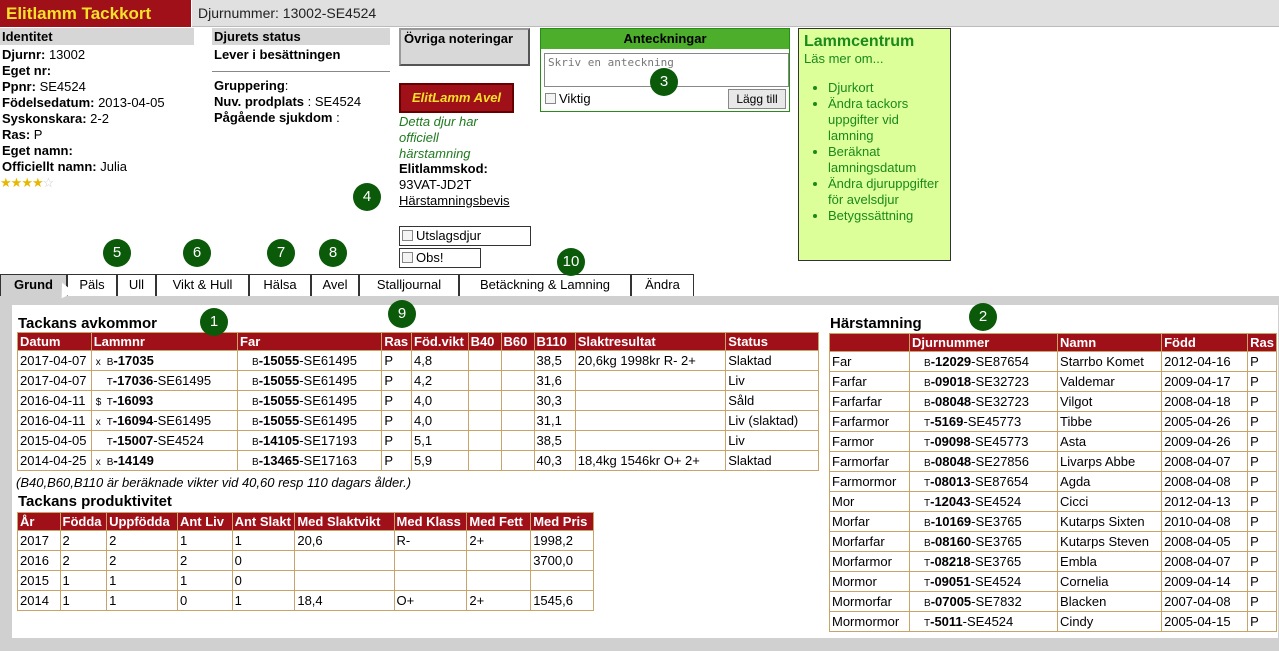 This screenshot has height=651, width=1279. I want to click on field-label: Djurnr:, so click(24, 54).